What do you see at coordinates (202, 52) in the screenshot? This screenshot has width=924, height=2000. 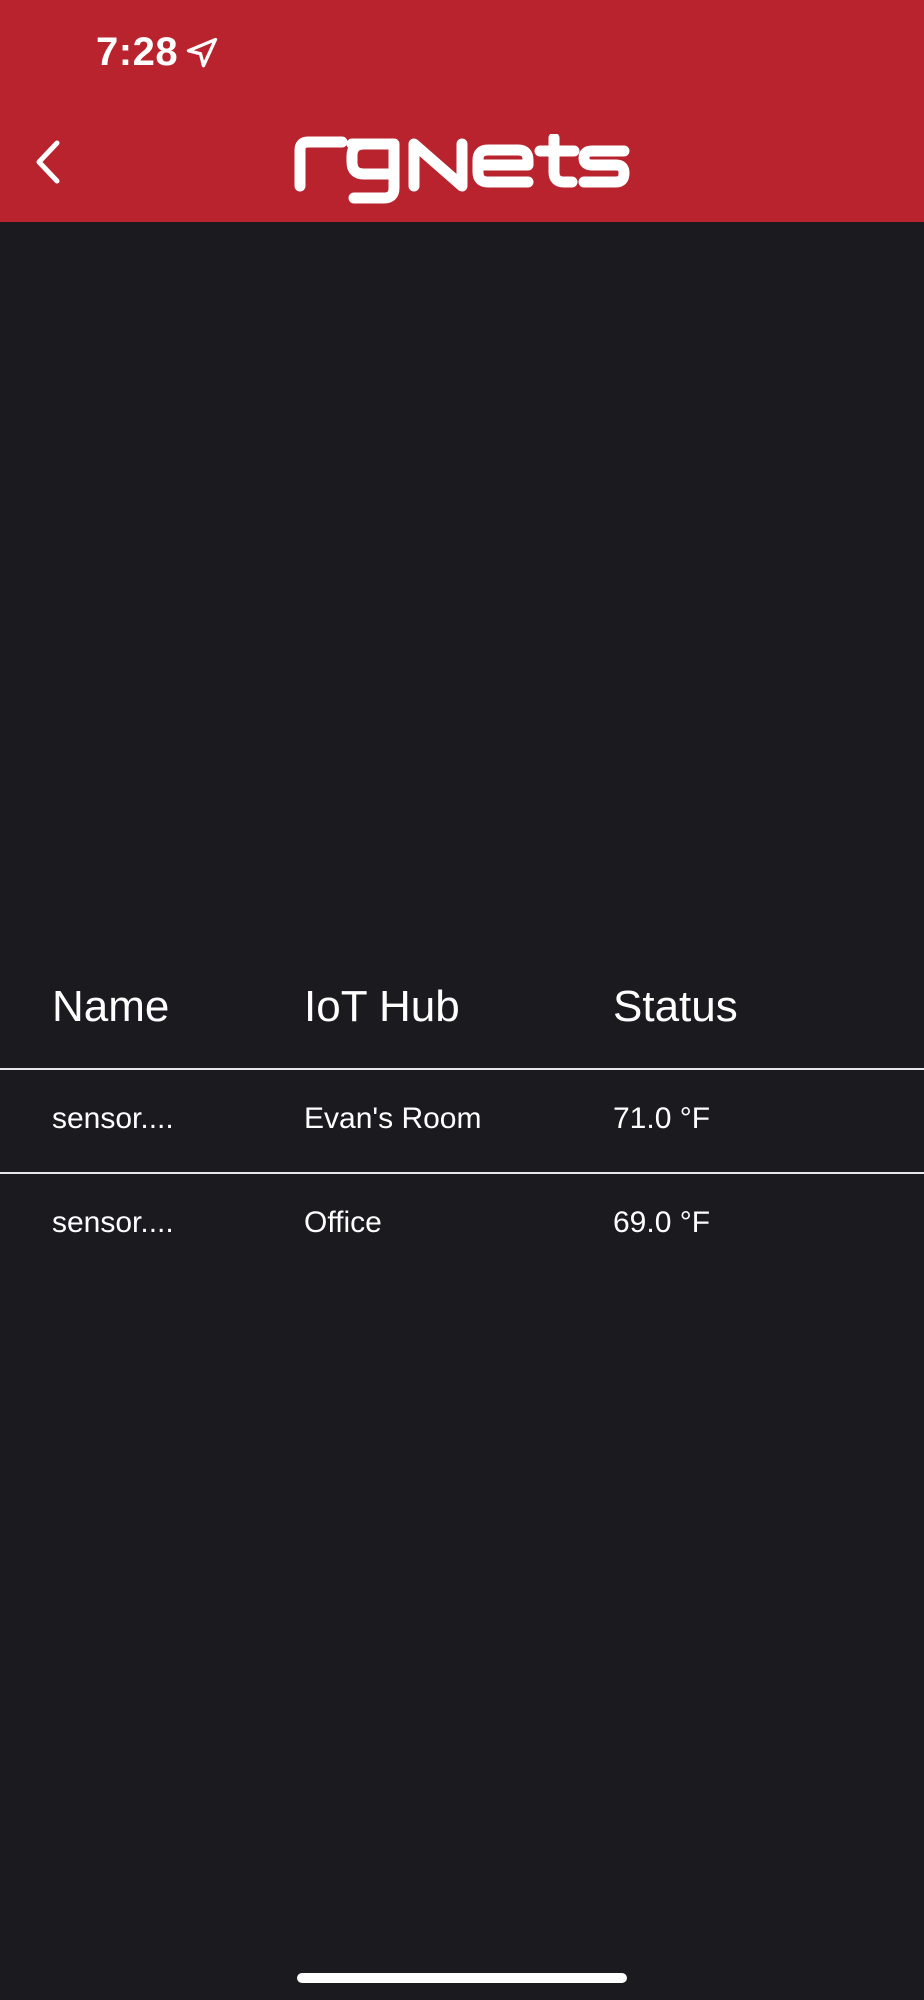 I see `location-arrow-icon` at bounding box center [202, 52].